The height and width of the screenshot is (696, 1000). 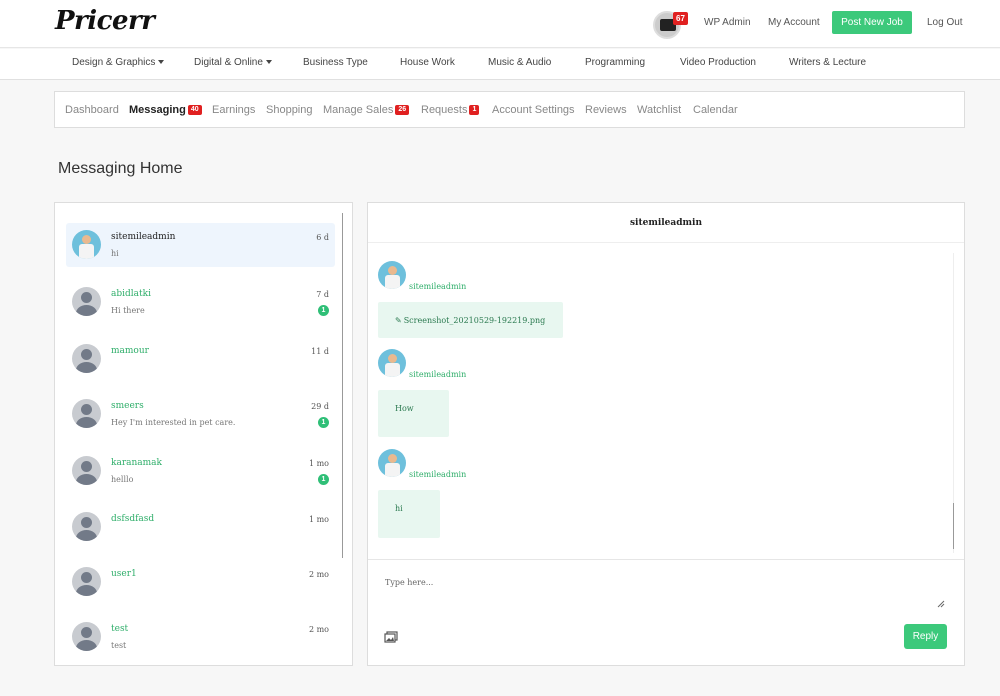 What do you see at coordinates (409, 514) in the screenshot?
I see `message-bubble: hi` at bounding box center [409, 514].